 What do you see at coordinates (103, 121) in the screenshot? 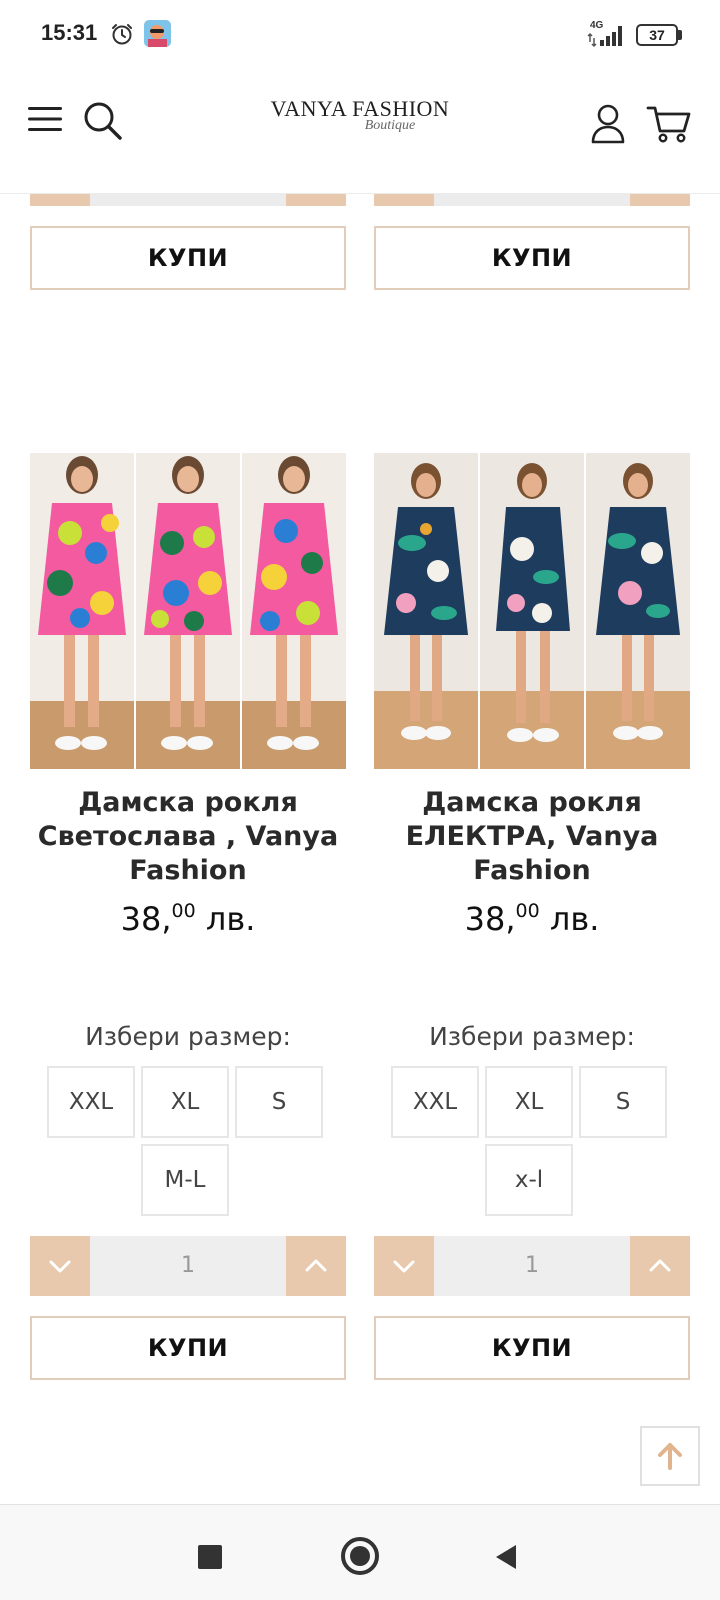
I see `search-icon` at bounding box center [103, 121].